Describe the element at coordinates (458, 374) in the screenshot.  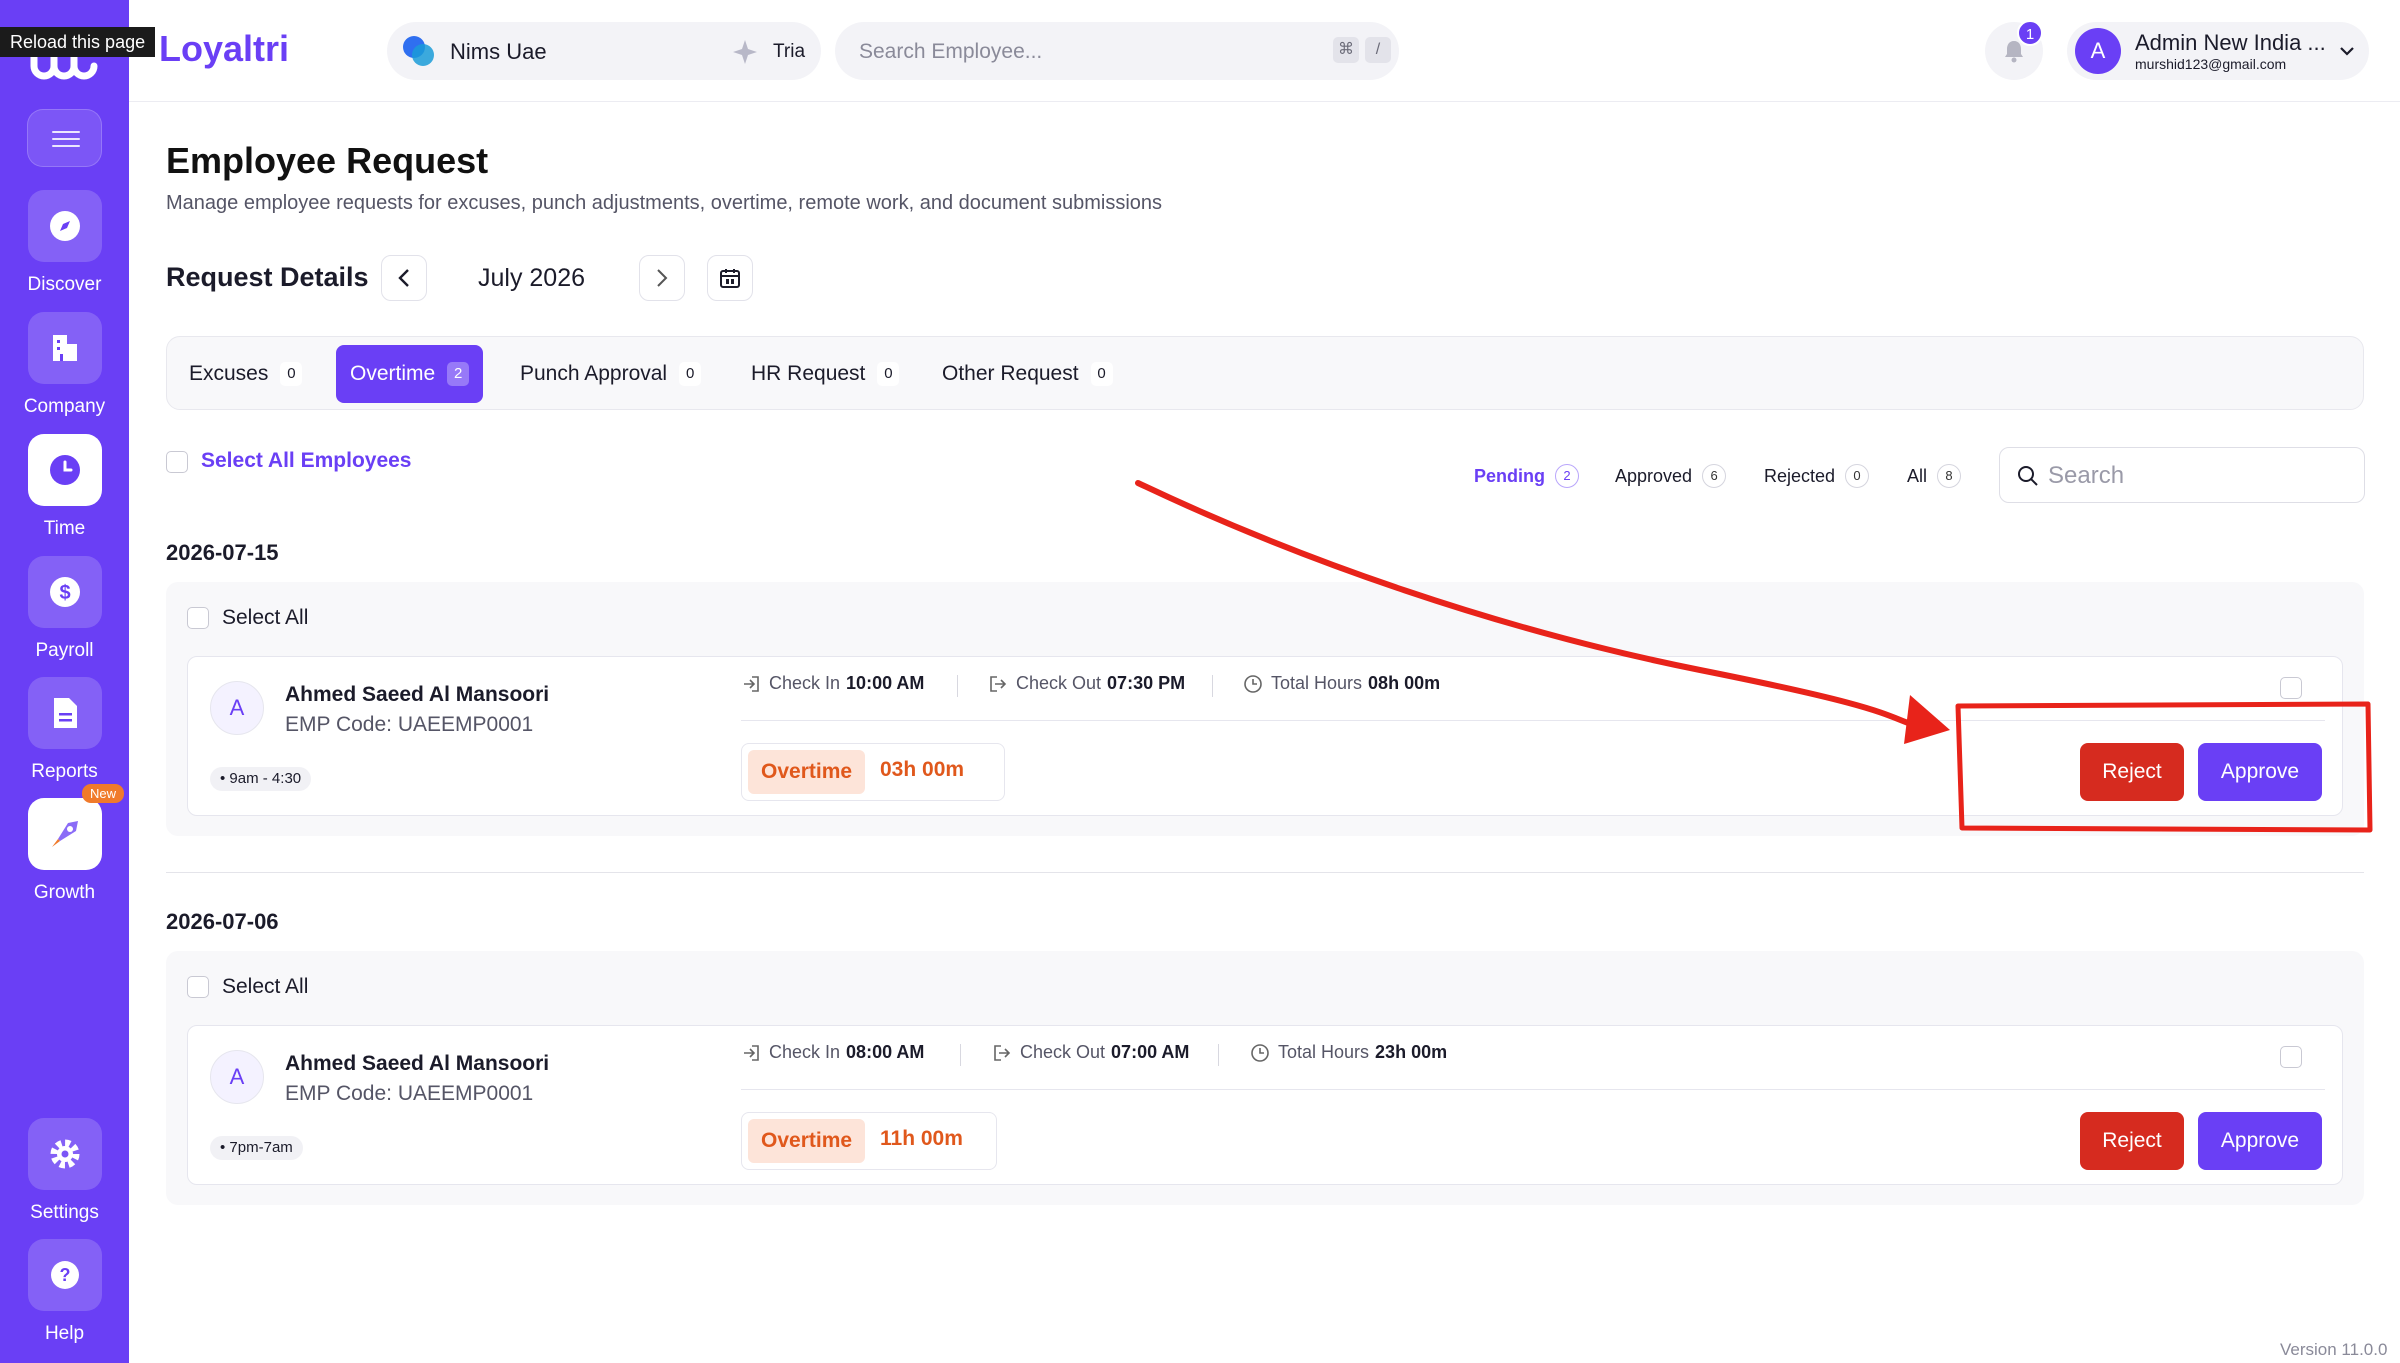
I see `tab-count: 2` at that location.